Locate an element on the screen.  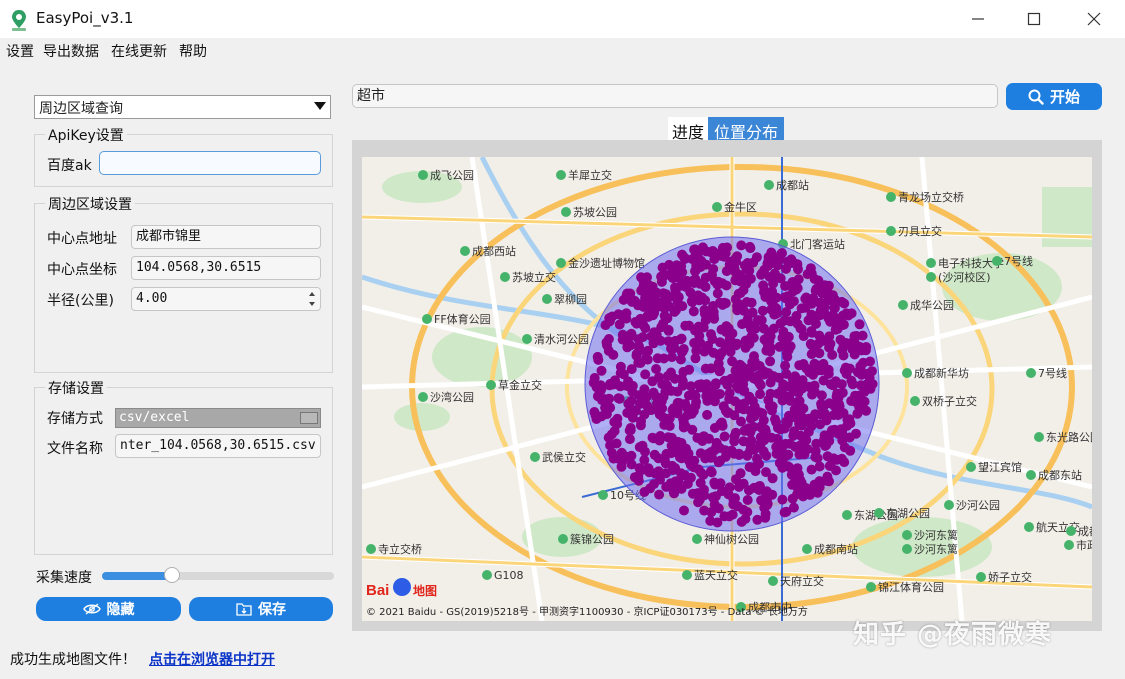
speed-slider-handle is located at coordinates (171, 575).